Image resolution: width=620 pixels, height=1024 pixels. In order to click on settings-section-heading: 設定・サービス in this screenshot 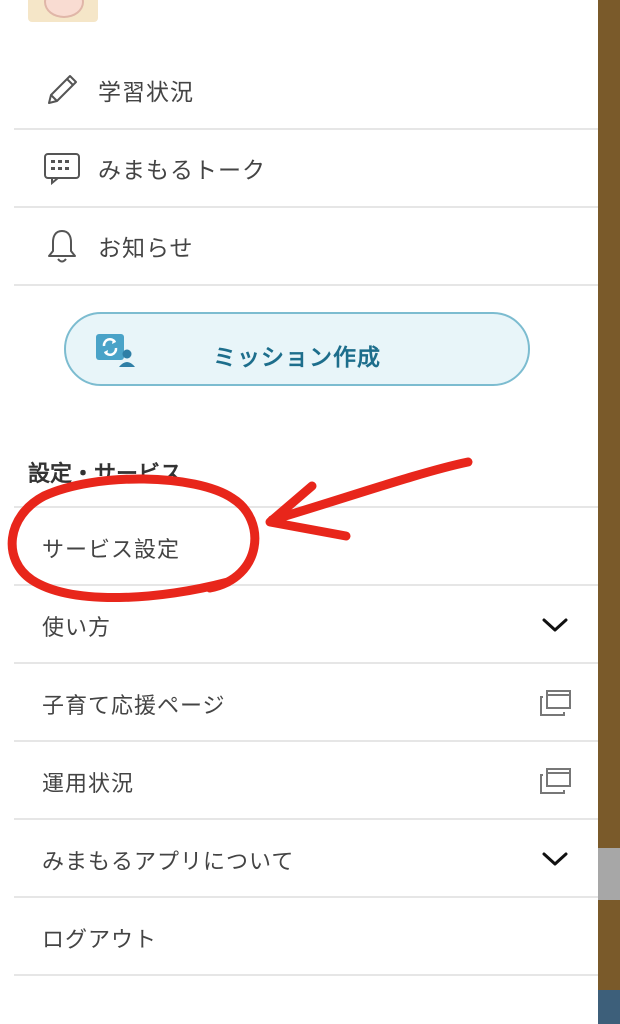, I will do `click(105, 474)`.